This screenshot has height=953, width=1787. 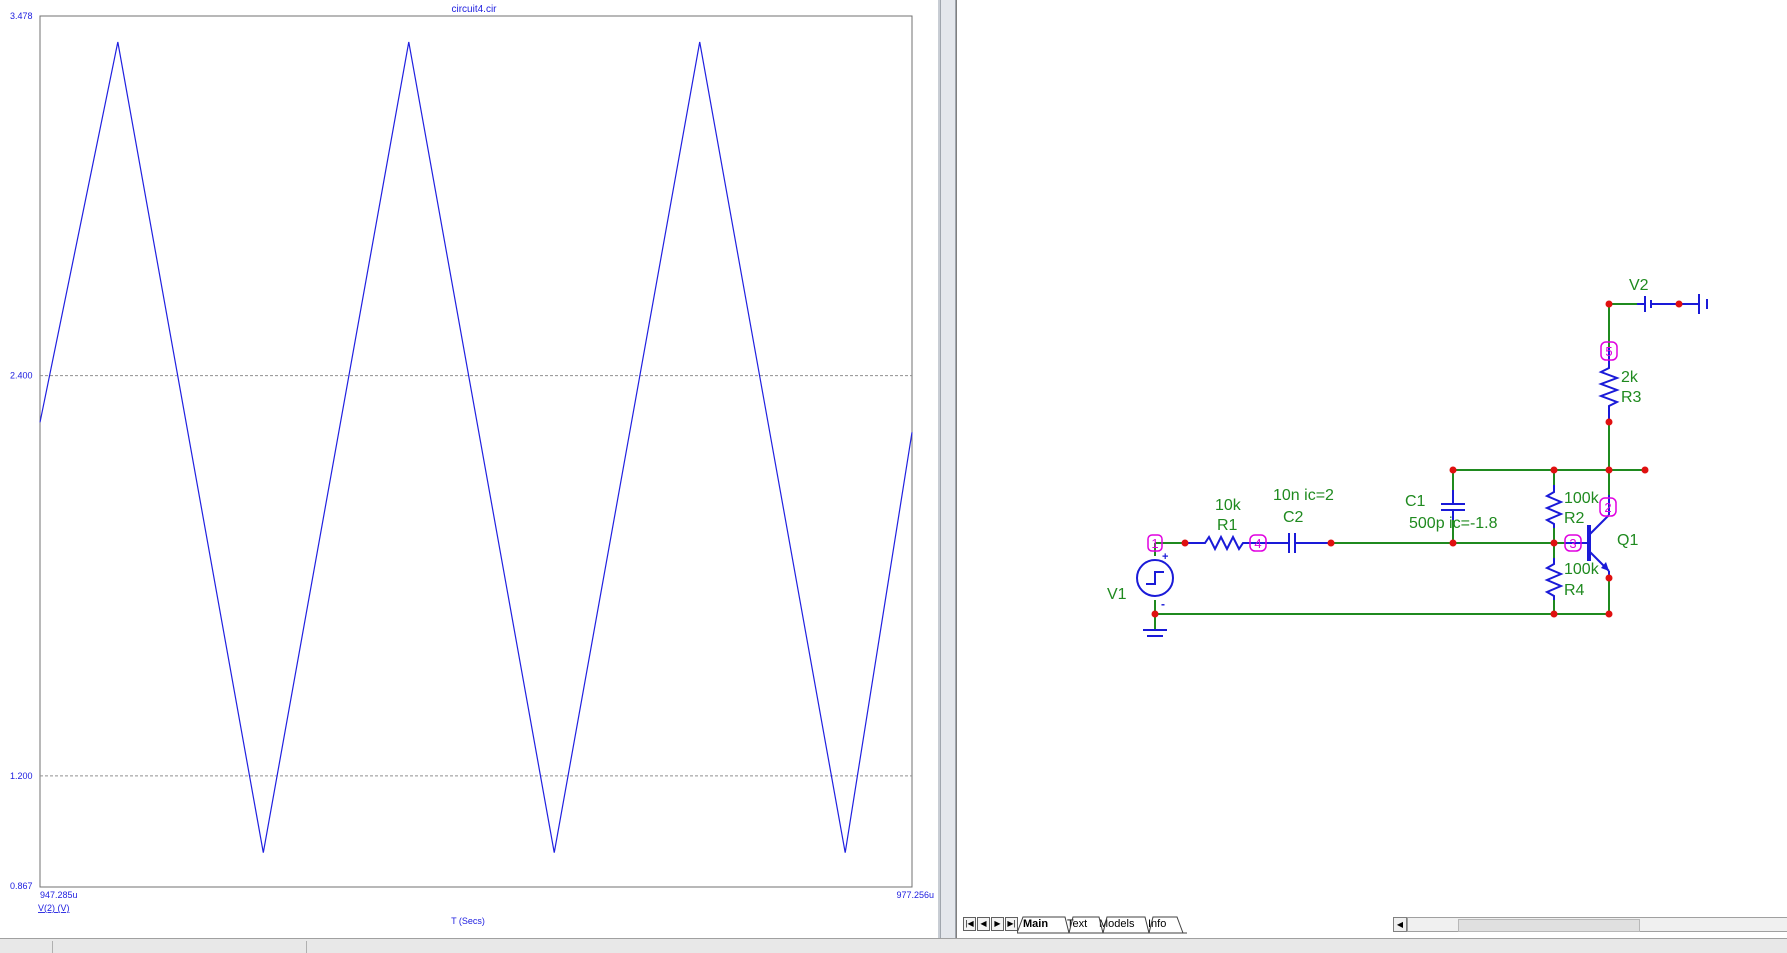 What do you see at coordinates (474, 9) in the screenshot?
I see `plot-title: circuit4.cir` at bounding box center [474, 9].